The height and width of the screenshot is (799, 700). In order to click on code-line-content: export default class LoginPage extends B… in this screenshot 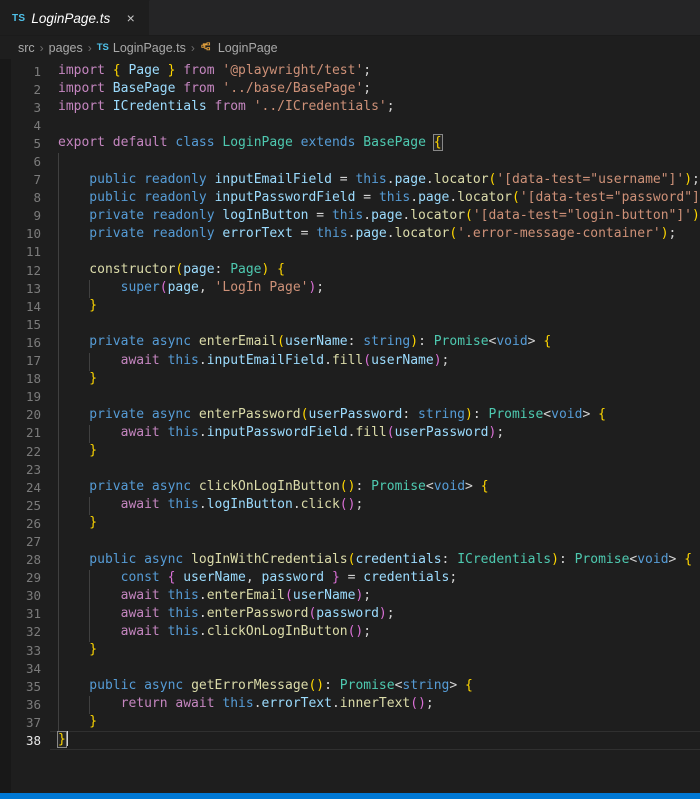, I will do `click(375, 143)`.